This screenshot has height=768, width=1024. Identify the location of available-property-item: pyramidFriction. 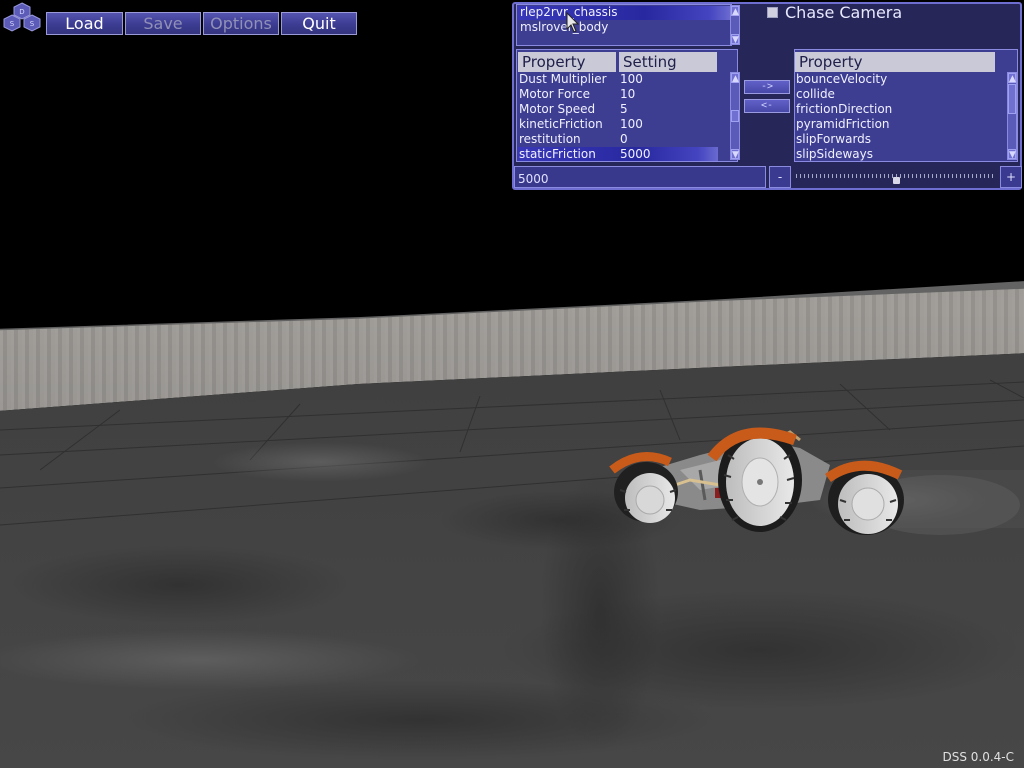
(843, 124).